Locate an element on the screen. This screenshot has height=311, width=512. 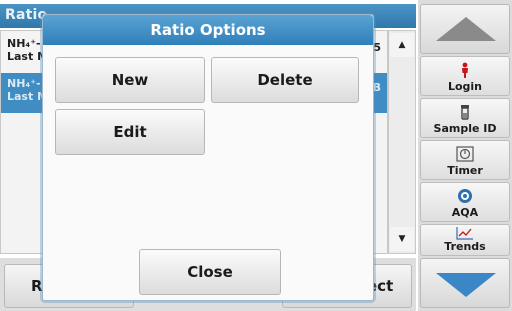
aqa-button: AQA is located at coordinates (465, 202).